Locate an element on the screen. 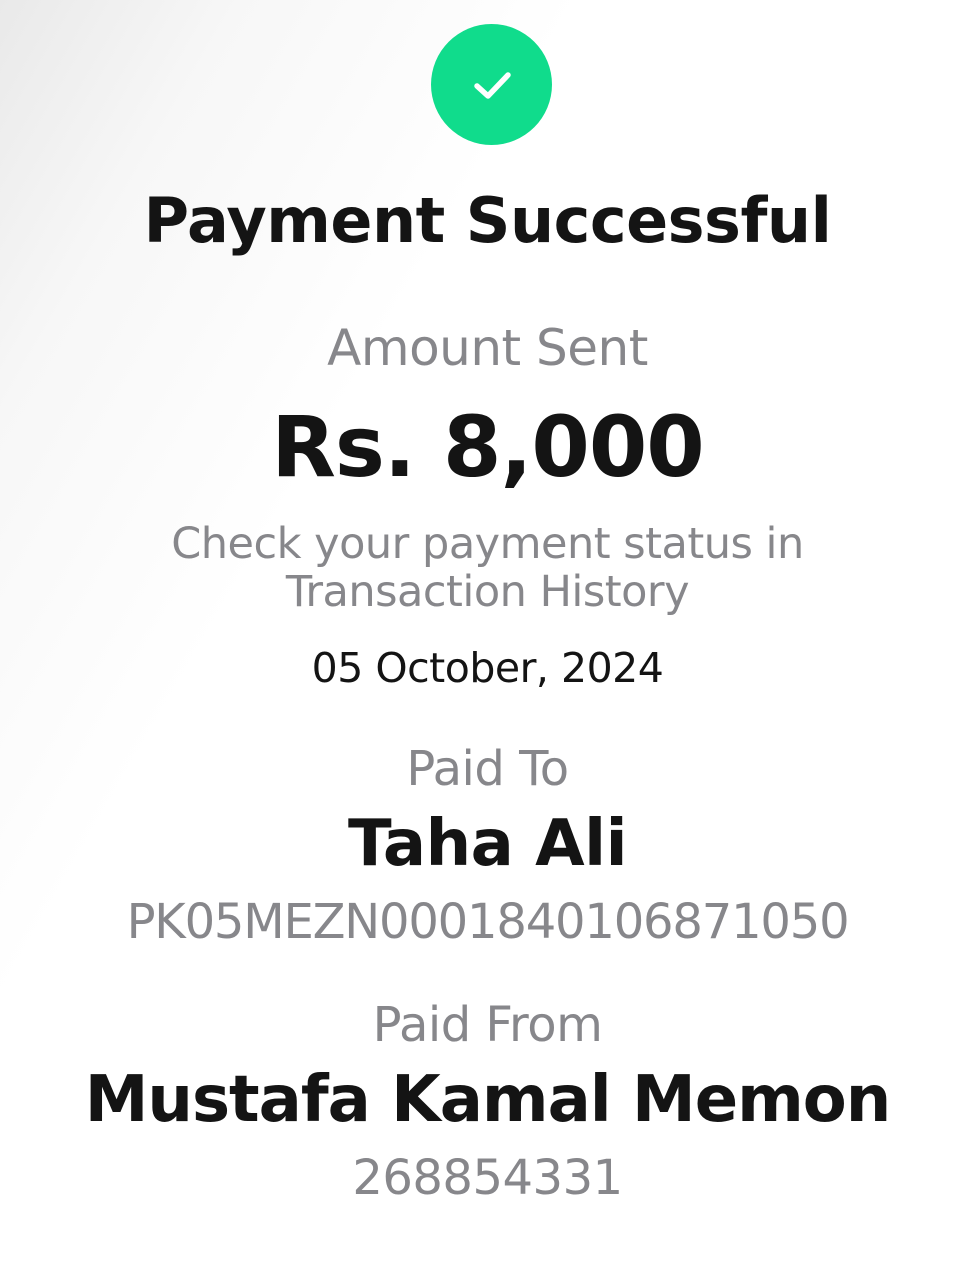 The width and height of the screenshot is (975, 1280). payee-name: Taha Ali is located at coordinates (487, 844).